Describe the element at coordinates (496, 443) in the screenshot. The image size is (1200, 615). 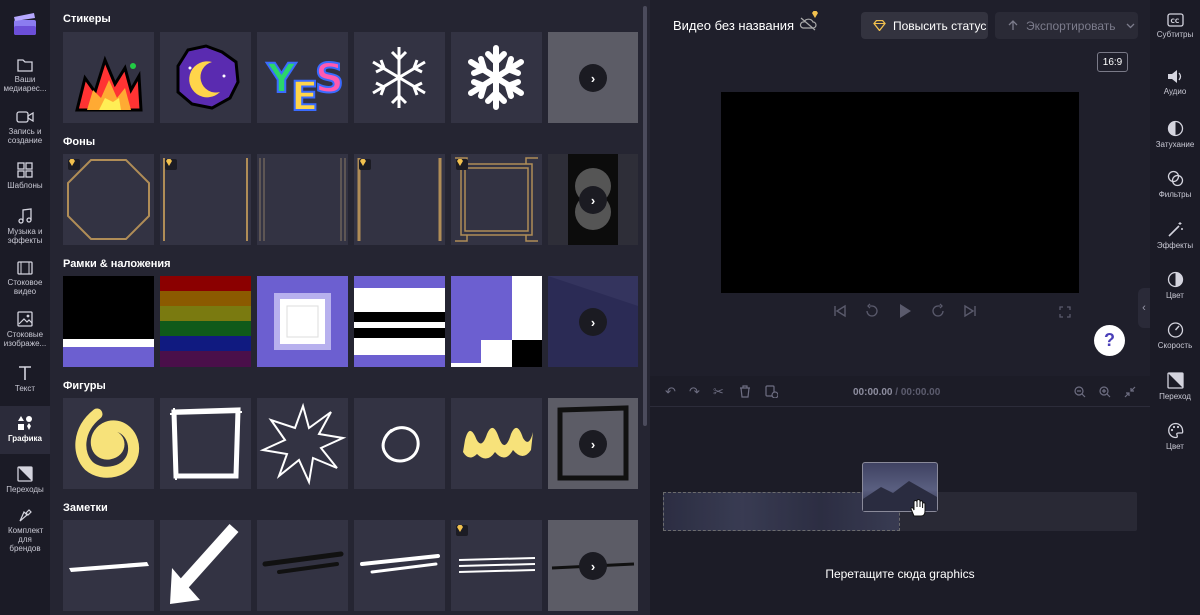
I see `shape-scribble` at that location.